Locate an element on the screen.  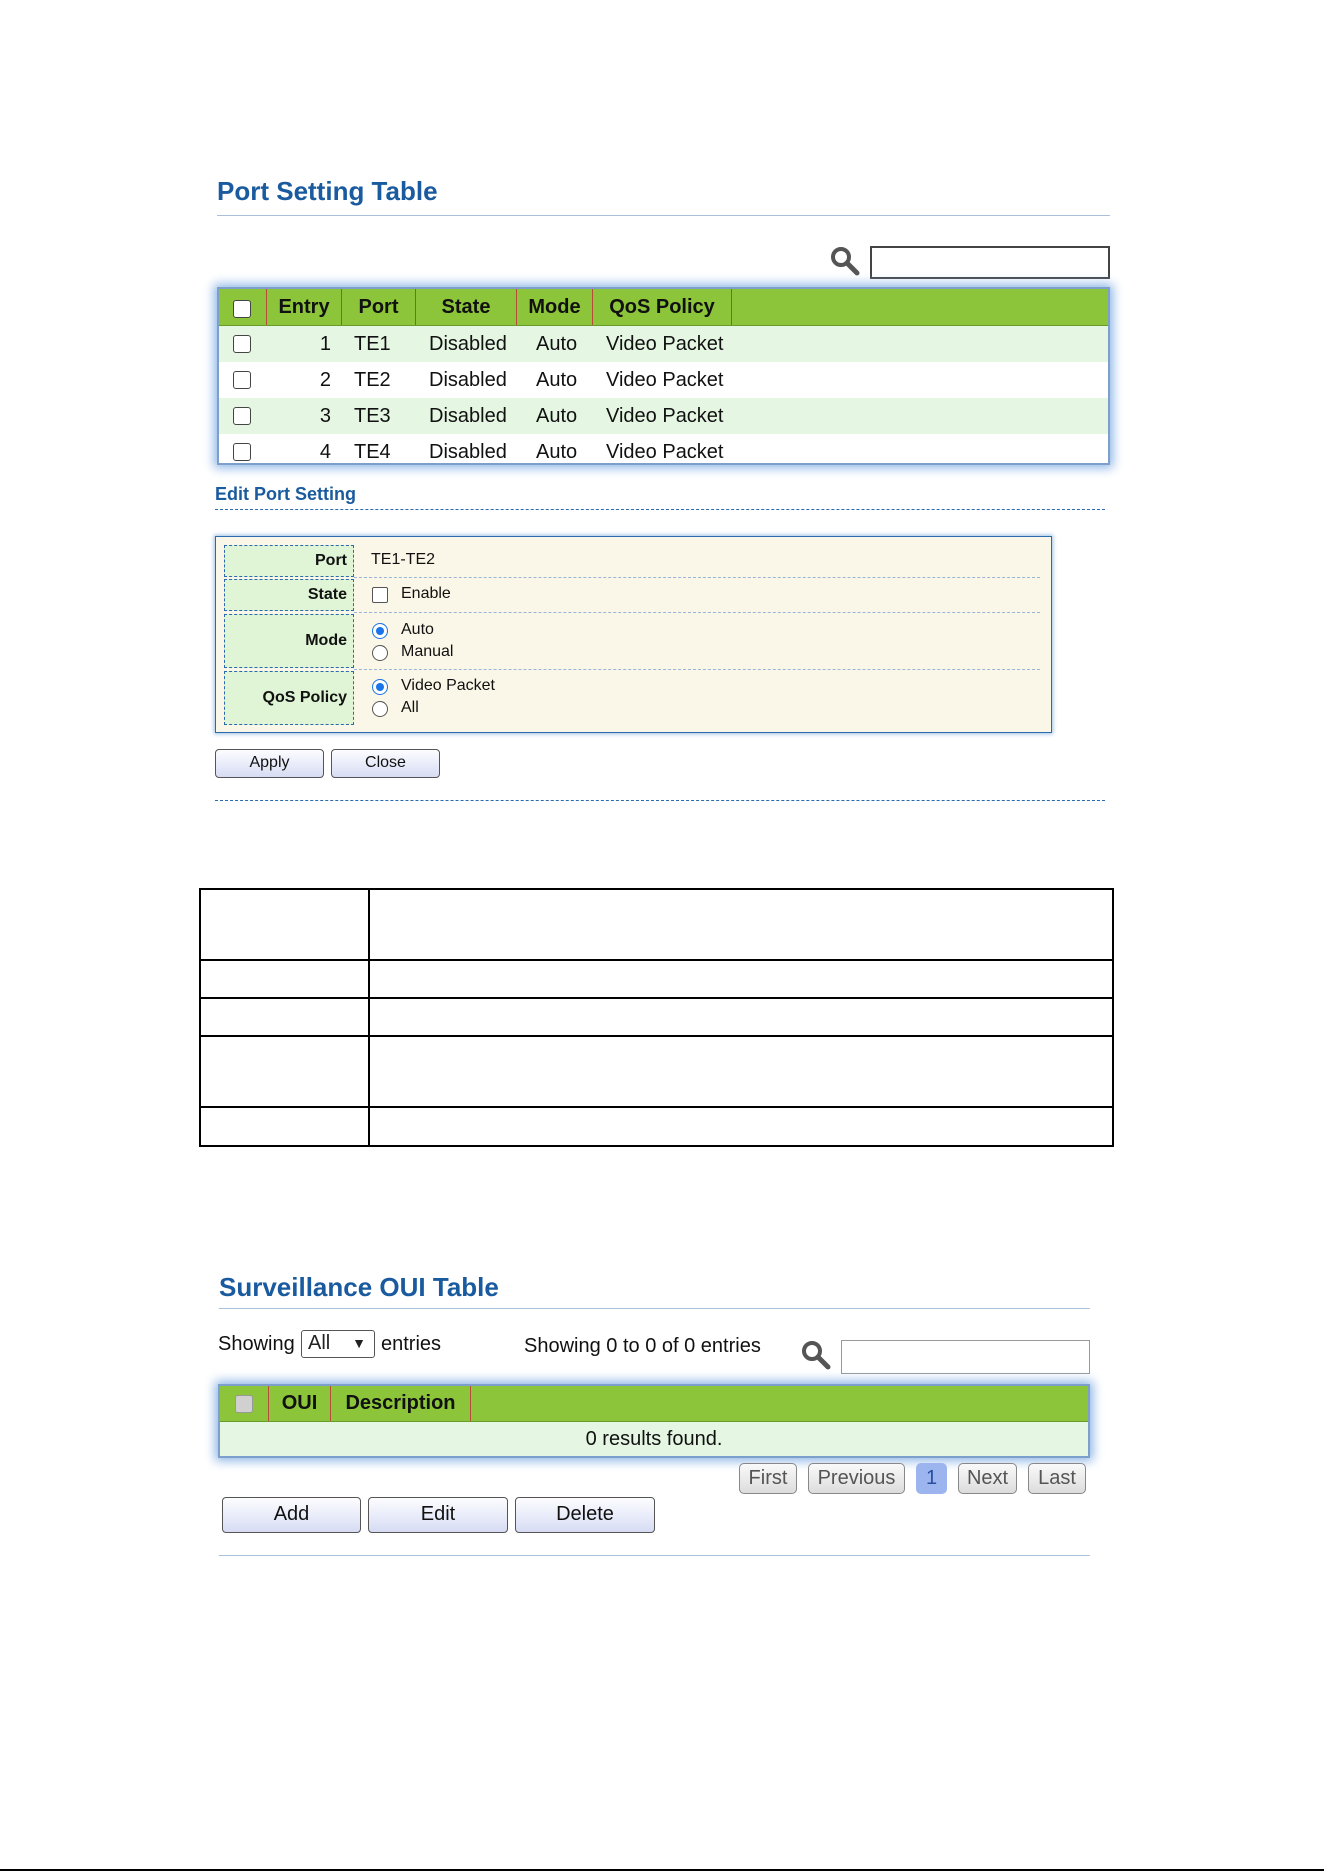
port-search-input is located at coordinates (990, 262).